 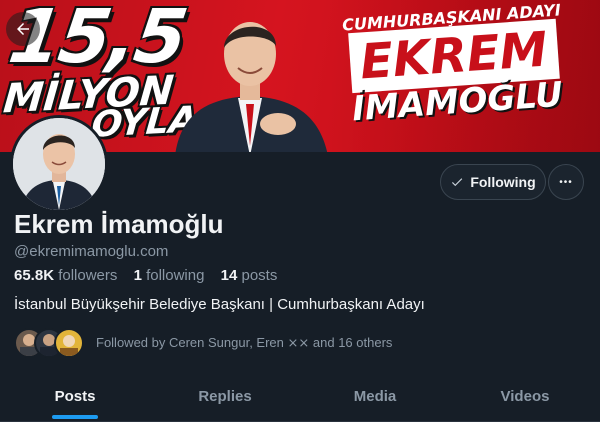 I want to click on posts-count: 14, so click(x=229, y=275).